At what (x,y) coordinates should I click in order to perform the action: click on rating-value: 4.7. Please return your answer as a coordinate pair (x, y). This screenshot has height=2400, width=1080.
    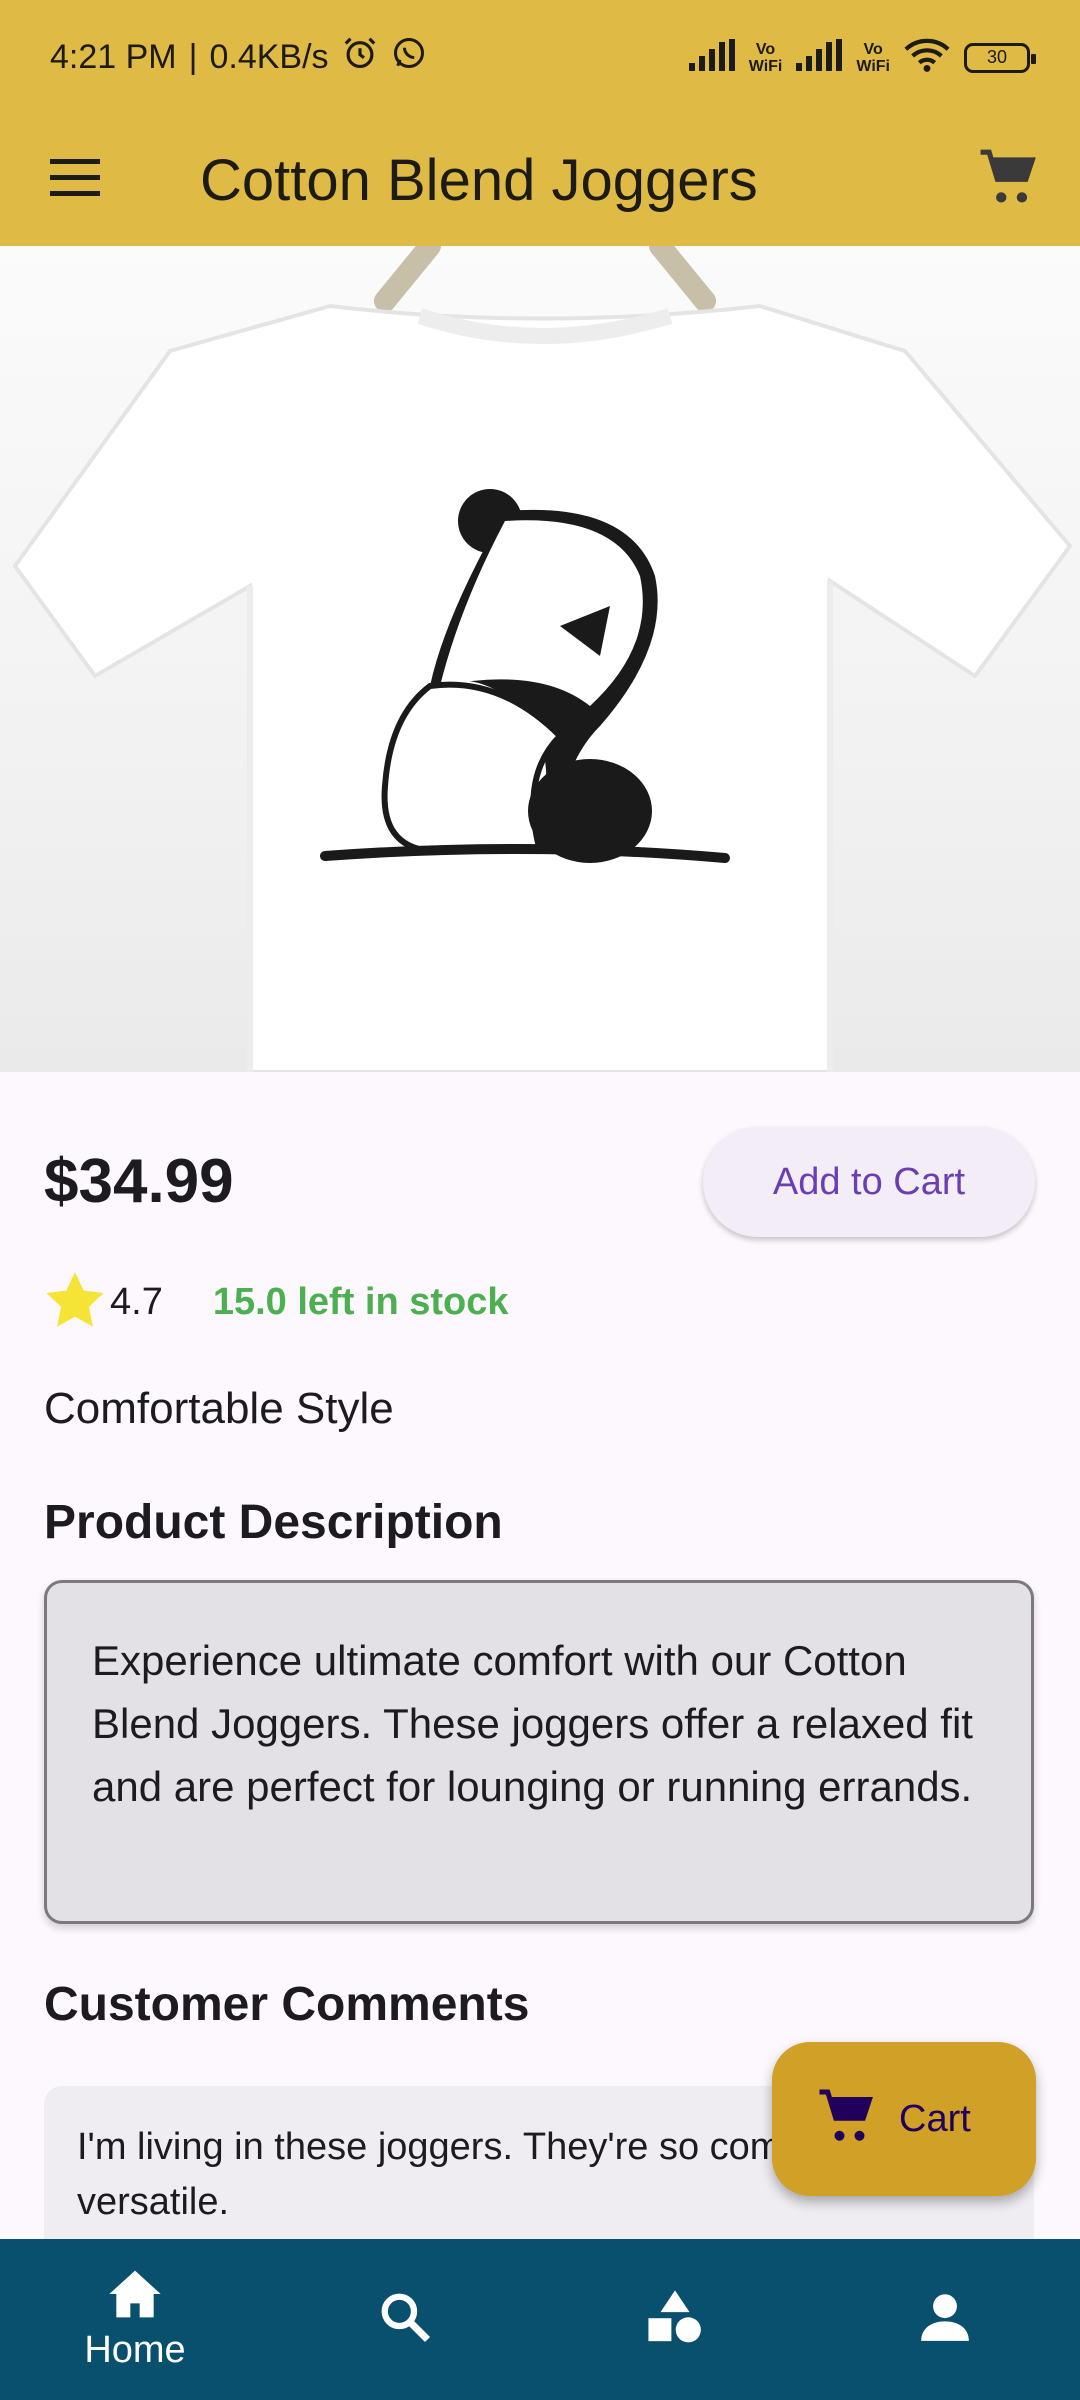
    Looking at the image, I should click on (136, 1302).